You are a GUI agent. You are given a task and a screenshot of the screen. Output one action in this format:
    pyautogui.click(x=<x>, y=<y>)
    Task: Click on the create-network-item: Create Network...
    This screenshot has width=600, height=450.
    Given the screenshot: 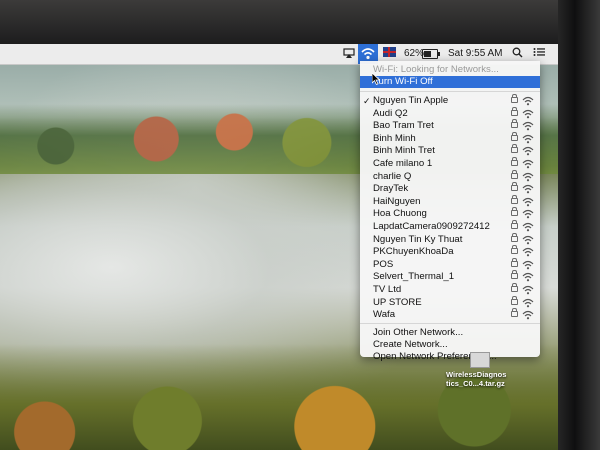 What is the action you would take?
    pyautogui.click(x=450, y=345)
    